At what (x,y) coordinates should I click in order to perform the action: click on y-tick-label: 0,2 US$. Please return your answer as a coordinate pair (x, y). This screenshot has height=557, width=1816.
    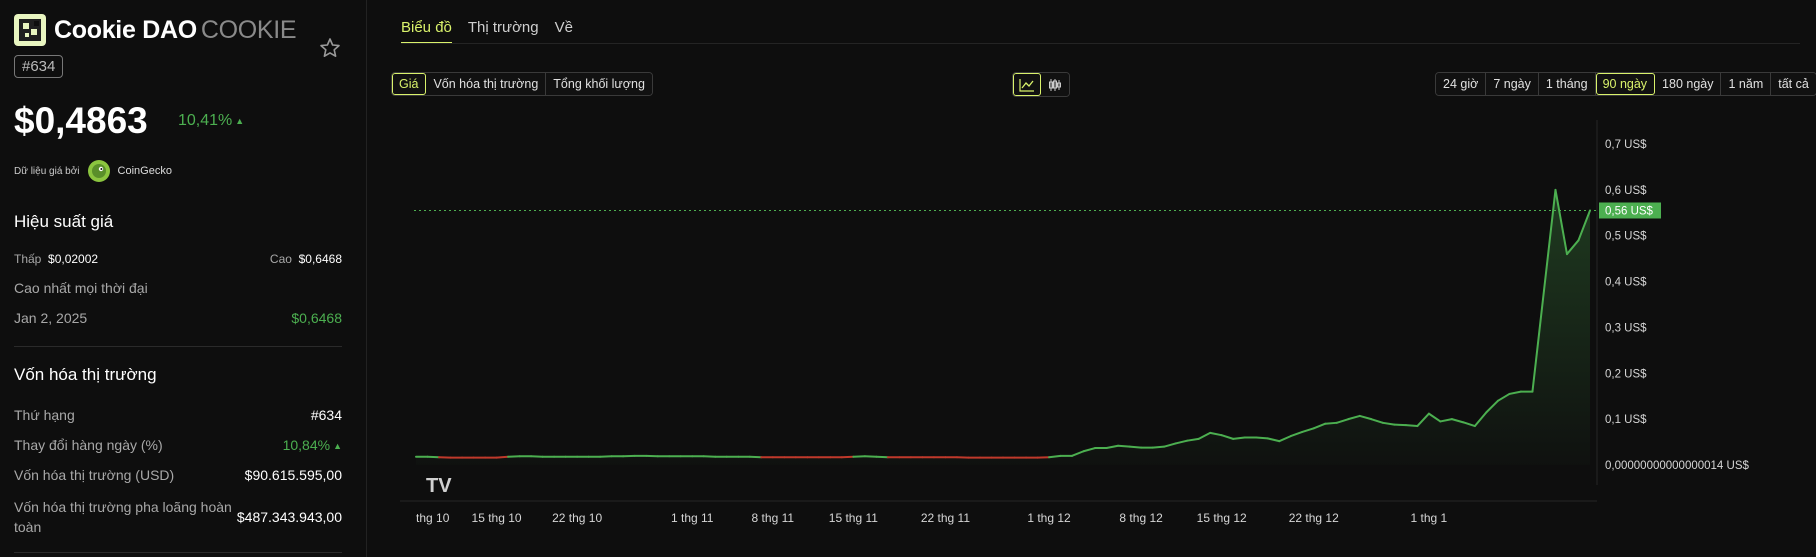
    Looking at the image, I should click on (1626, 374).